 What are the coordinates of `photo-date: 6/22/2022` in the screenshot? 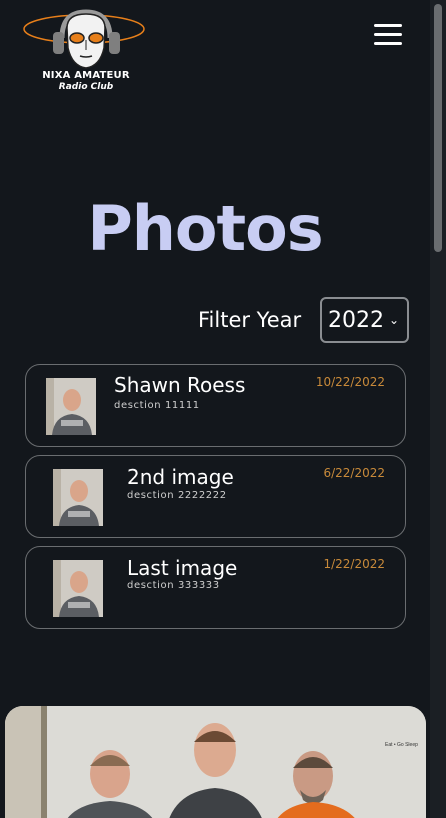 It's located at (354, 473).